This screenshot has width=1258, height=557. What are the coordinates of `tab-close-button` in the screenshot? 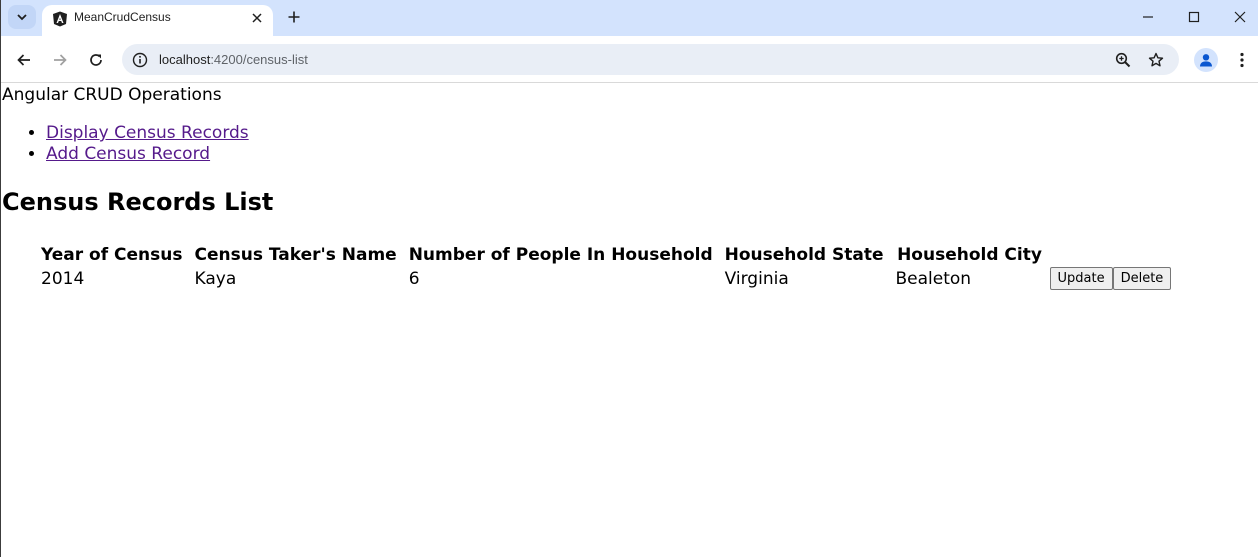 It's located at (257, 18).